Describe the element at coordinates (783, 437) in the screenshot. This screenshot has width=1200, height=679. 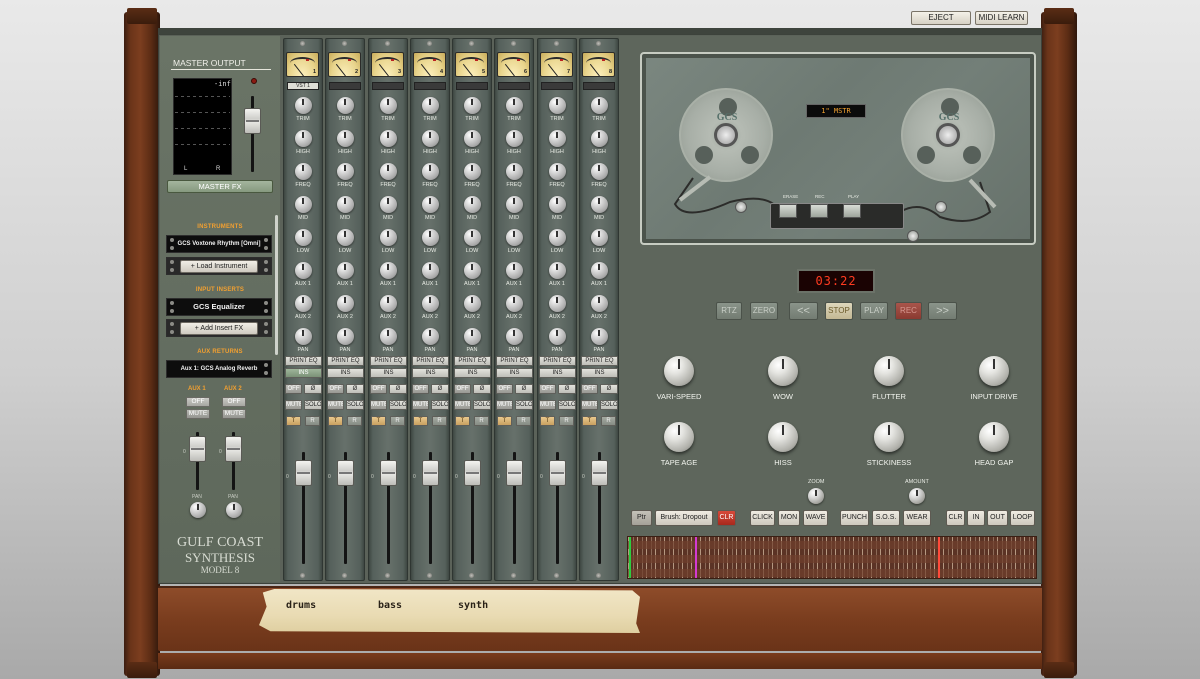
I see `hiss-knob` at that location.